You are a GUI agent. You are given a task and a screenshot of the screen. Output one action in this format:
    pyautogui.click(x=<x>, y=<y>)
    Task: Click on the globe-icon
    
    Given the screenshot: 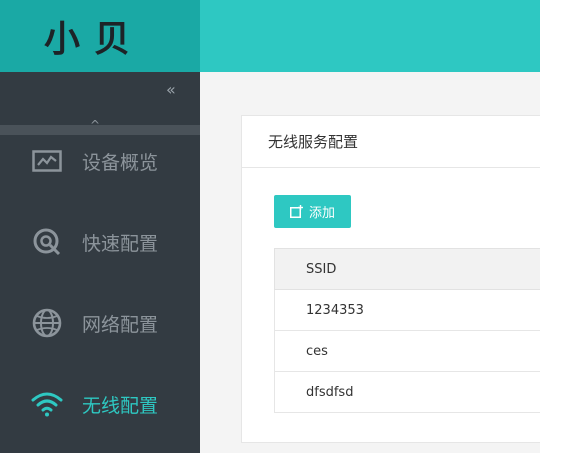 What is the action you would take?
    pyautogui.click(x=47, y=323)
    